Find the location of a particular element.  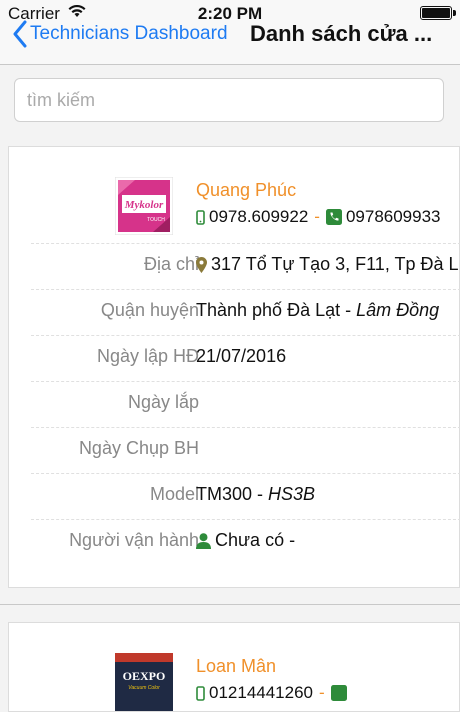

operator-text: Chưa có - is located at coordinates (255, 540).